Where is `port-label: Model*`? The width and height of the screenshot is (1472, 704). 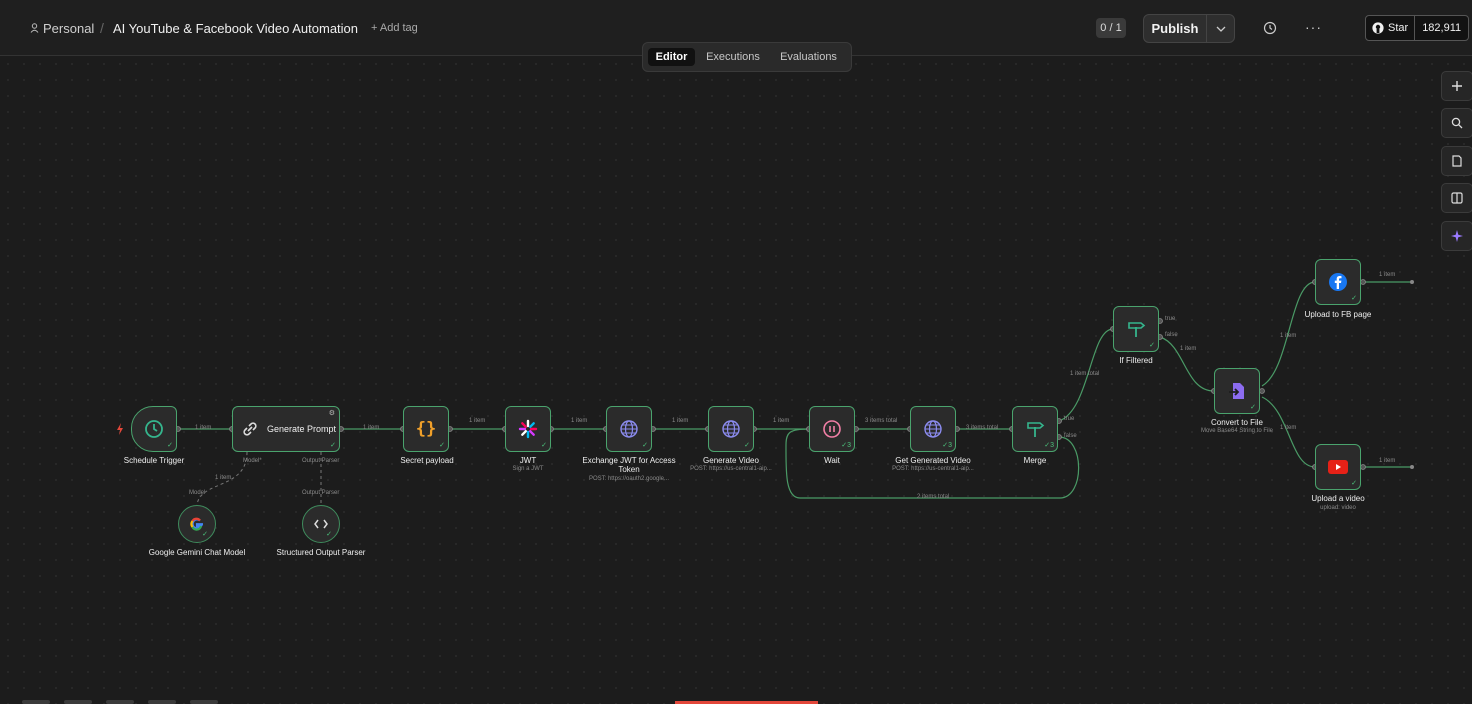
port-label: Model* is located at coordinates (252, 461).